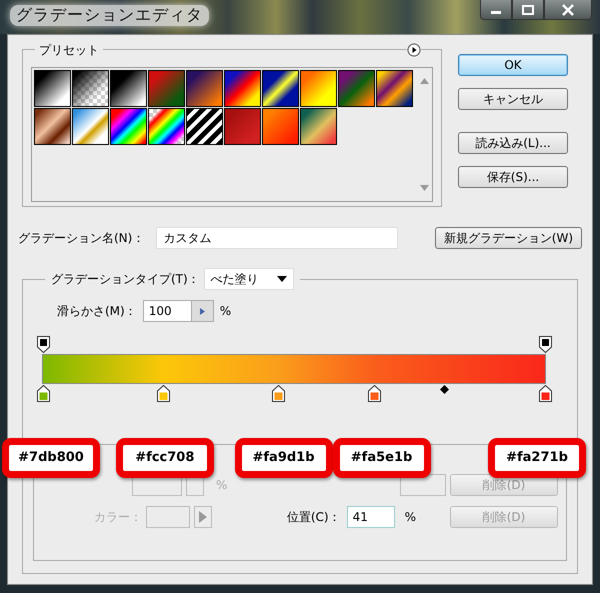 This screenshot has width=600, height=593. What do you see at coordinates (165, 458) in the screenshot?
I see `color-code-tooltip: #fcc708` at bounding box center [165, 458].